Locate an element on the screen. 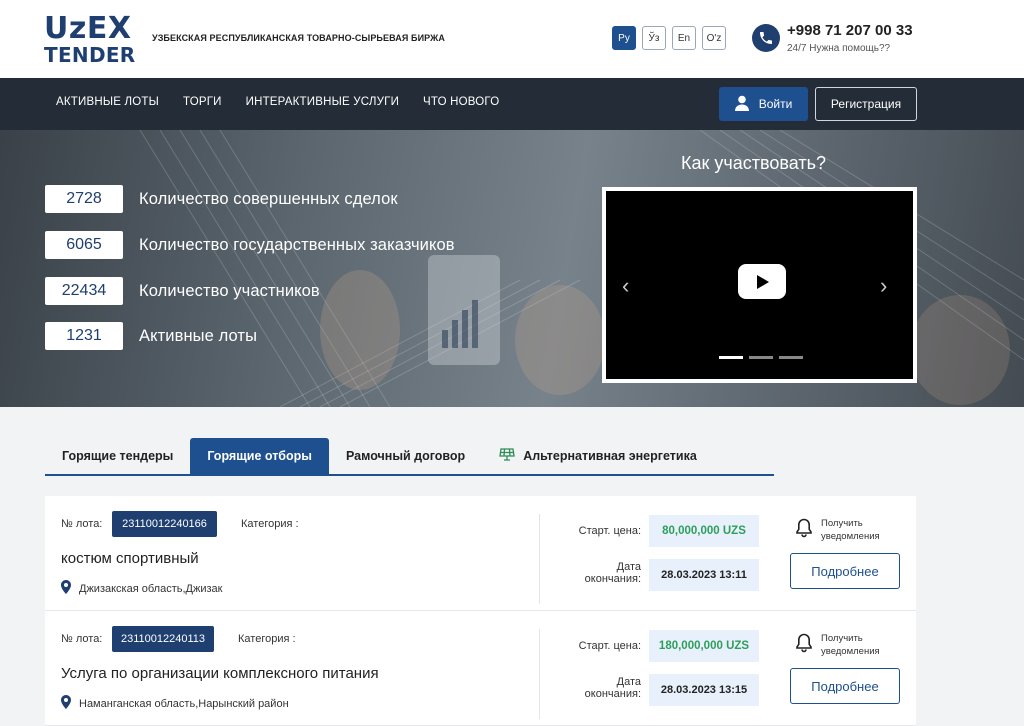 The width and height of the screenshot is (1024, 726). stat-label: Количество совершенных сделок is located at coordinates (268, 198).